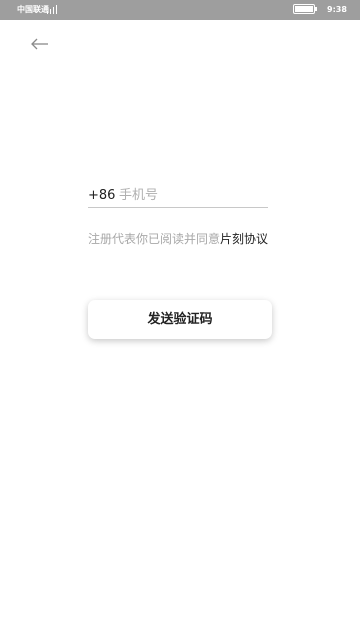  Describe the element at coordinates (244, 239) in the screenshot. I see `agreement-link: 片刻协议` at that location.